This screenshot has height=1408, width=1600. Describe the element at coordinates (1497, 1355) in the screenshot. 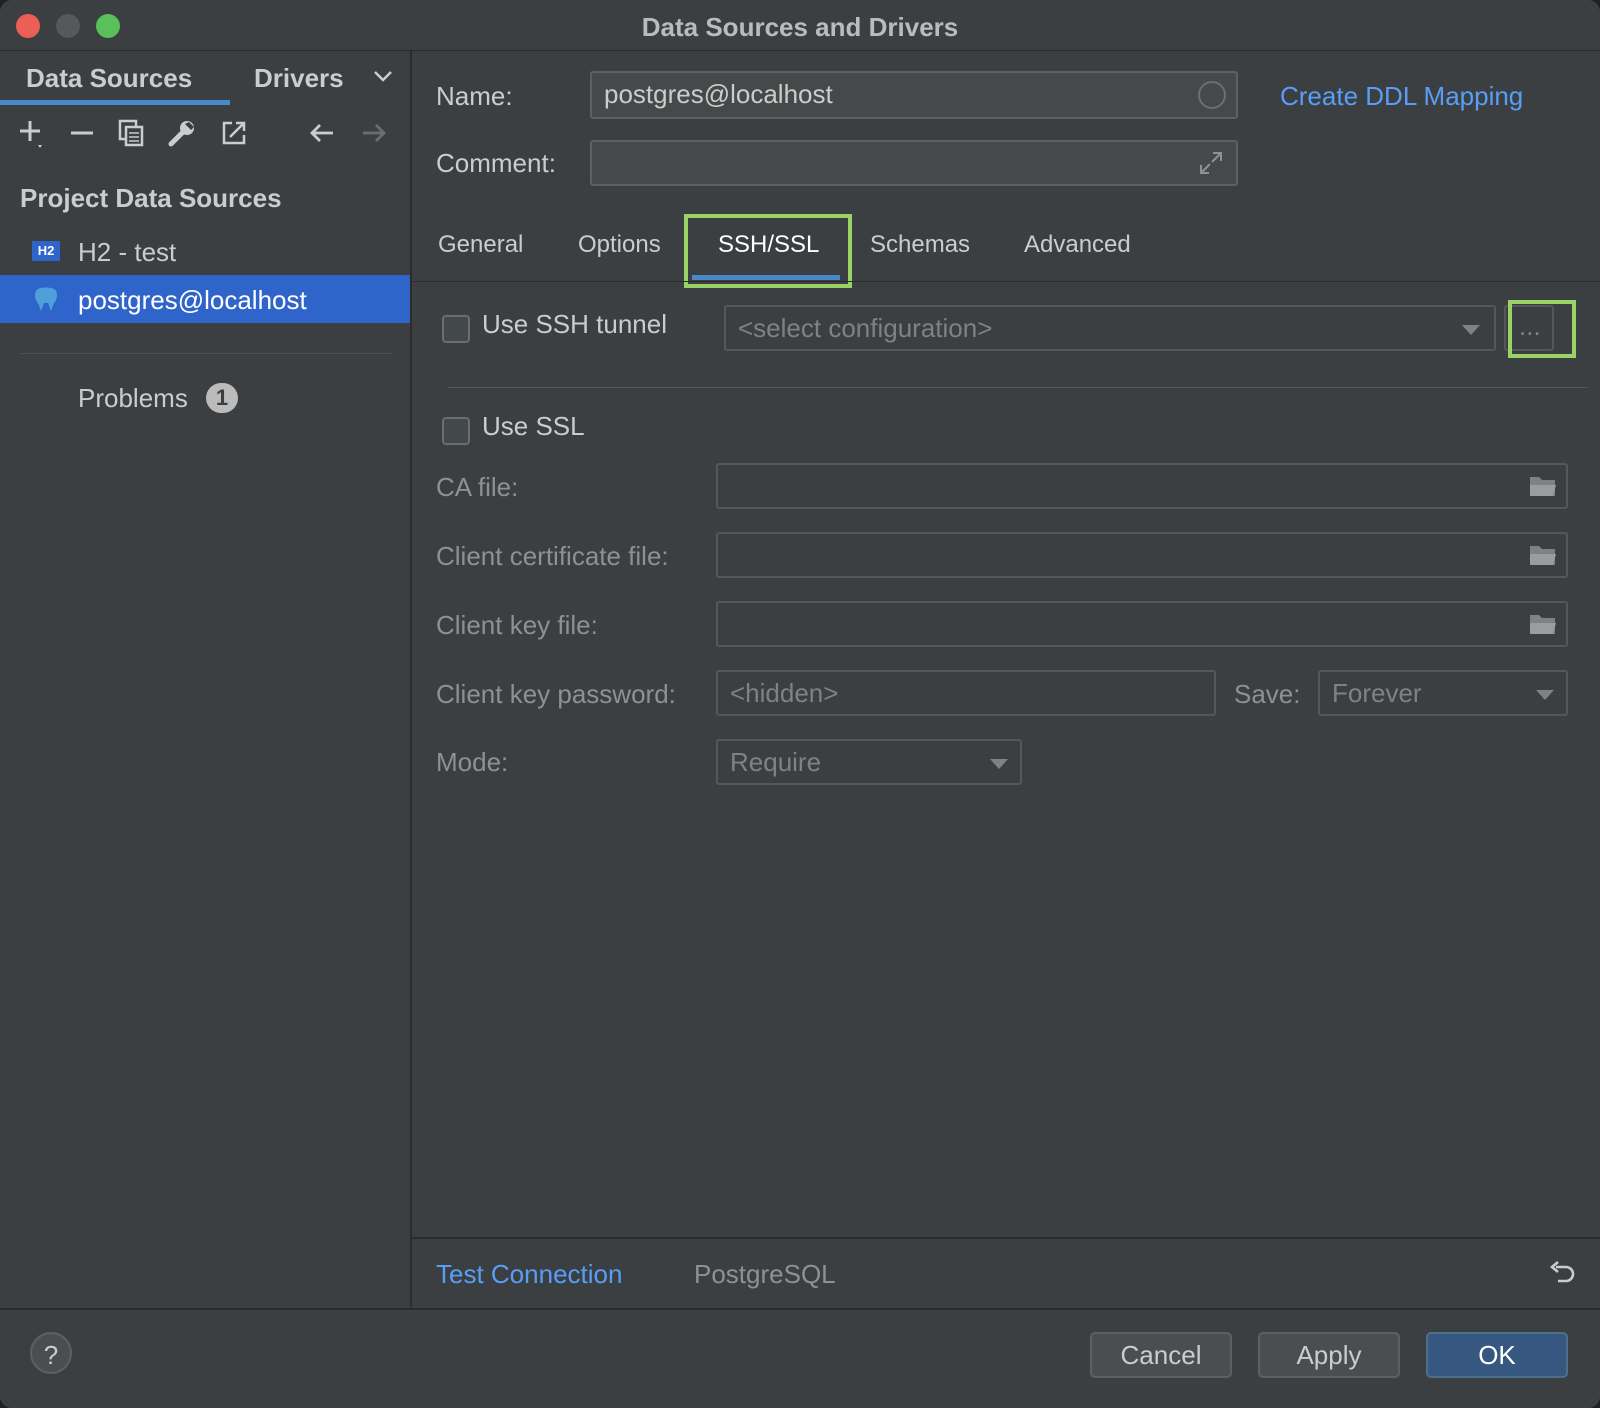

I see `ok-button: OK` at that location.